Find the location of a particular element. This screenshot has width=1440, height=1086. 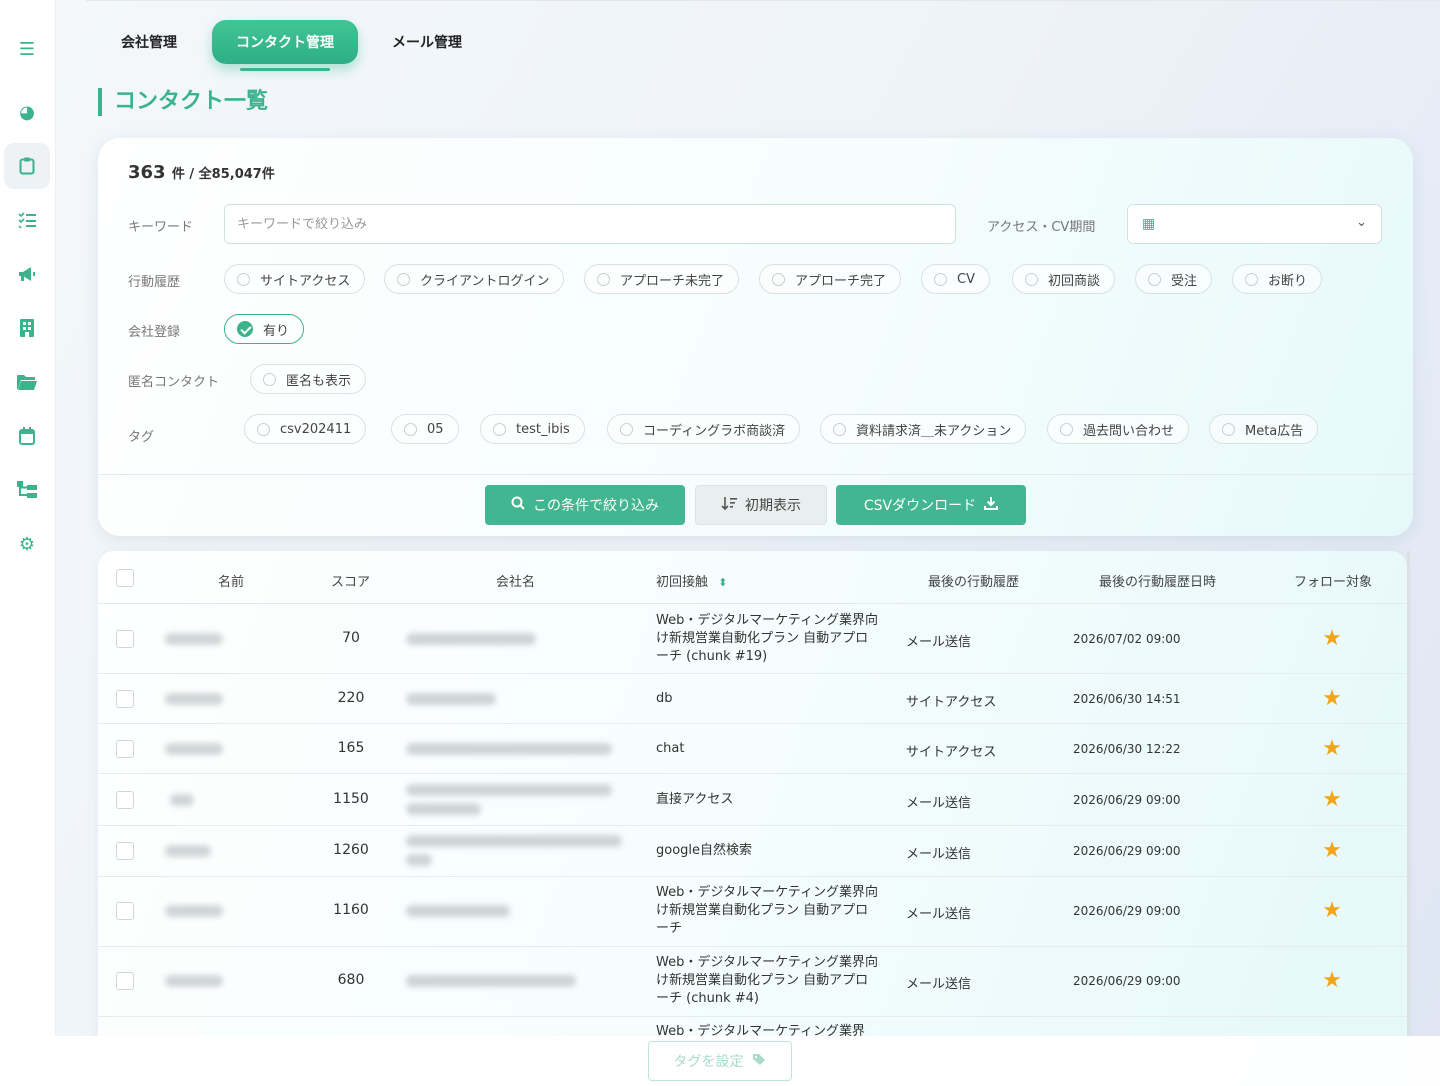

action-chip: 受注 is located at coordinates (1174, 279).